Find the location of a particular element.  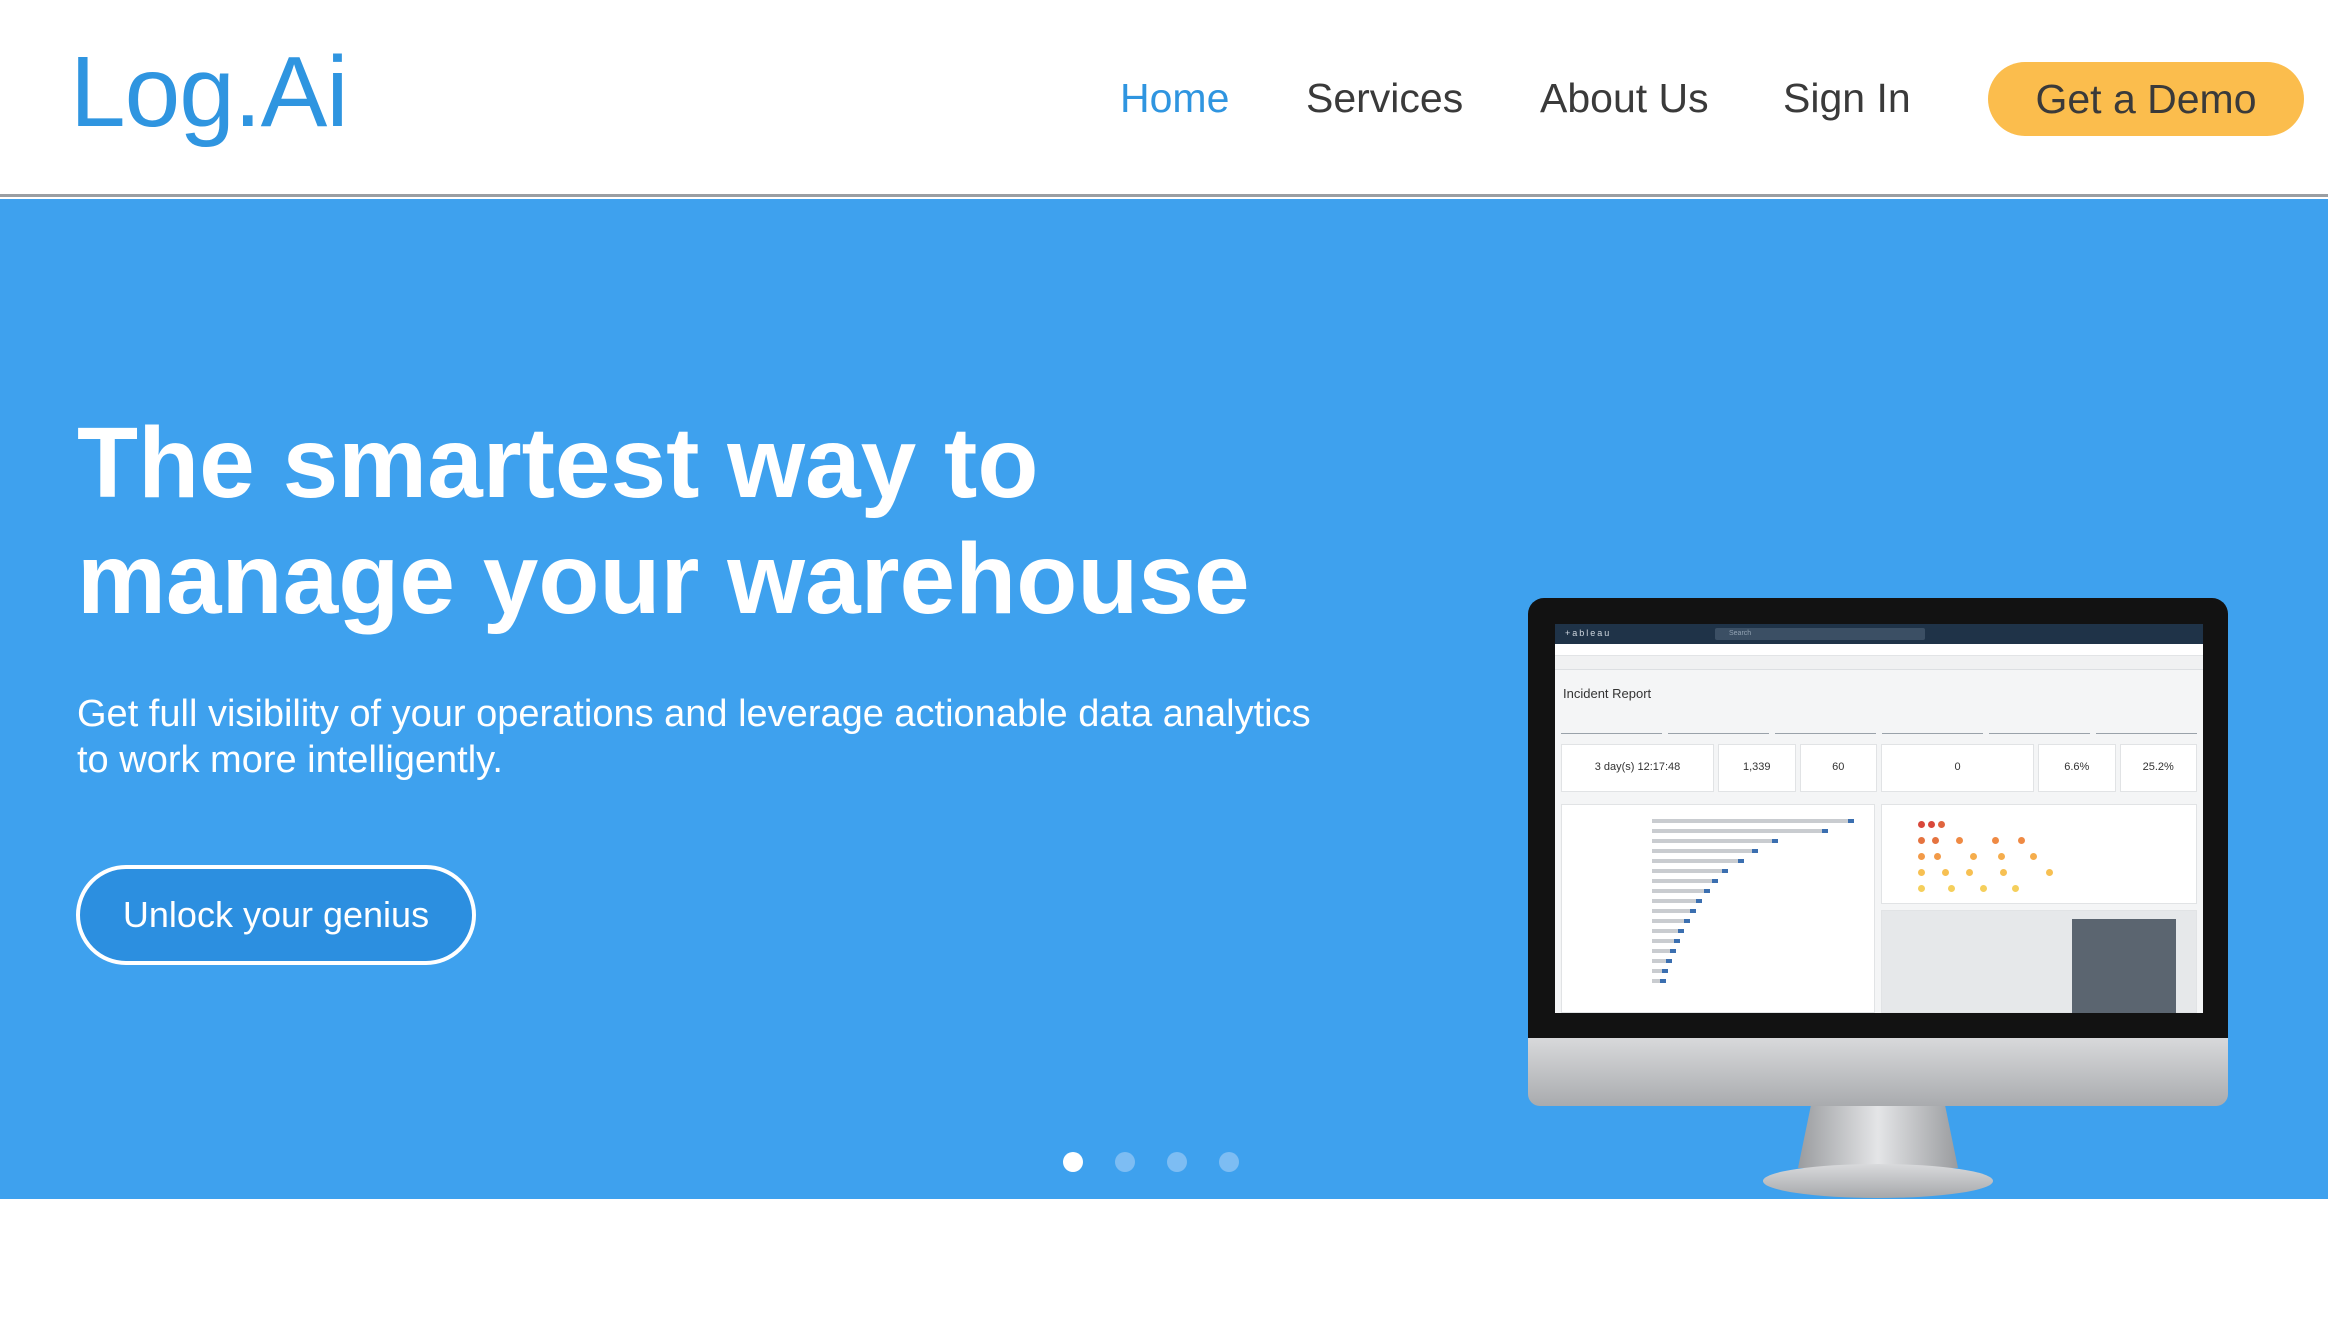

screen-kpi: 25.2% is located at coordinates (2158, 768).